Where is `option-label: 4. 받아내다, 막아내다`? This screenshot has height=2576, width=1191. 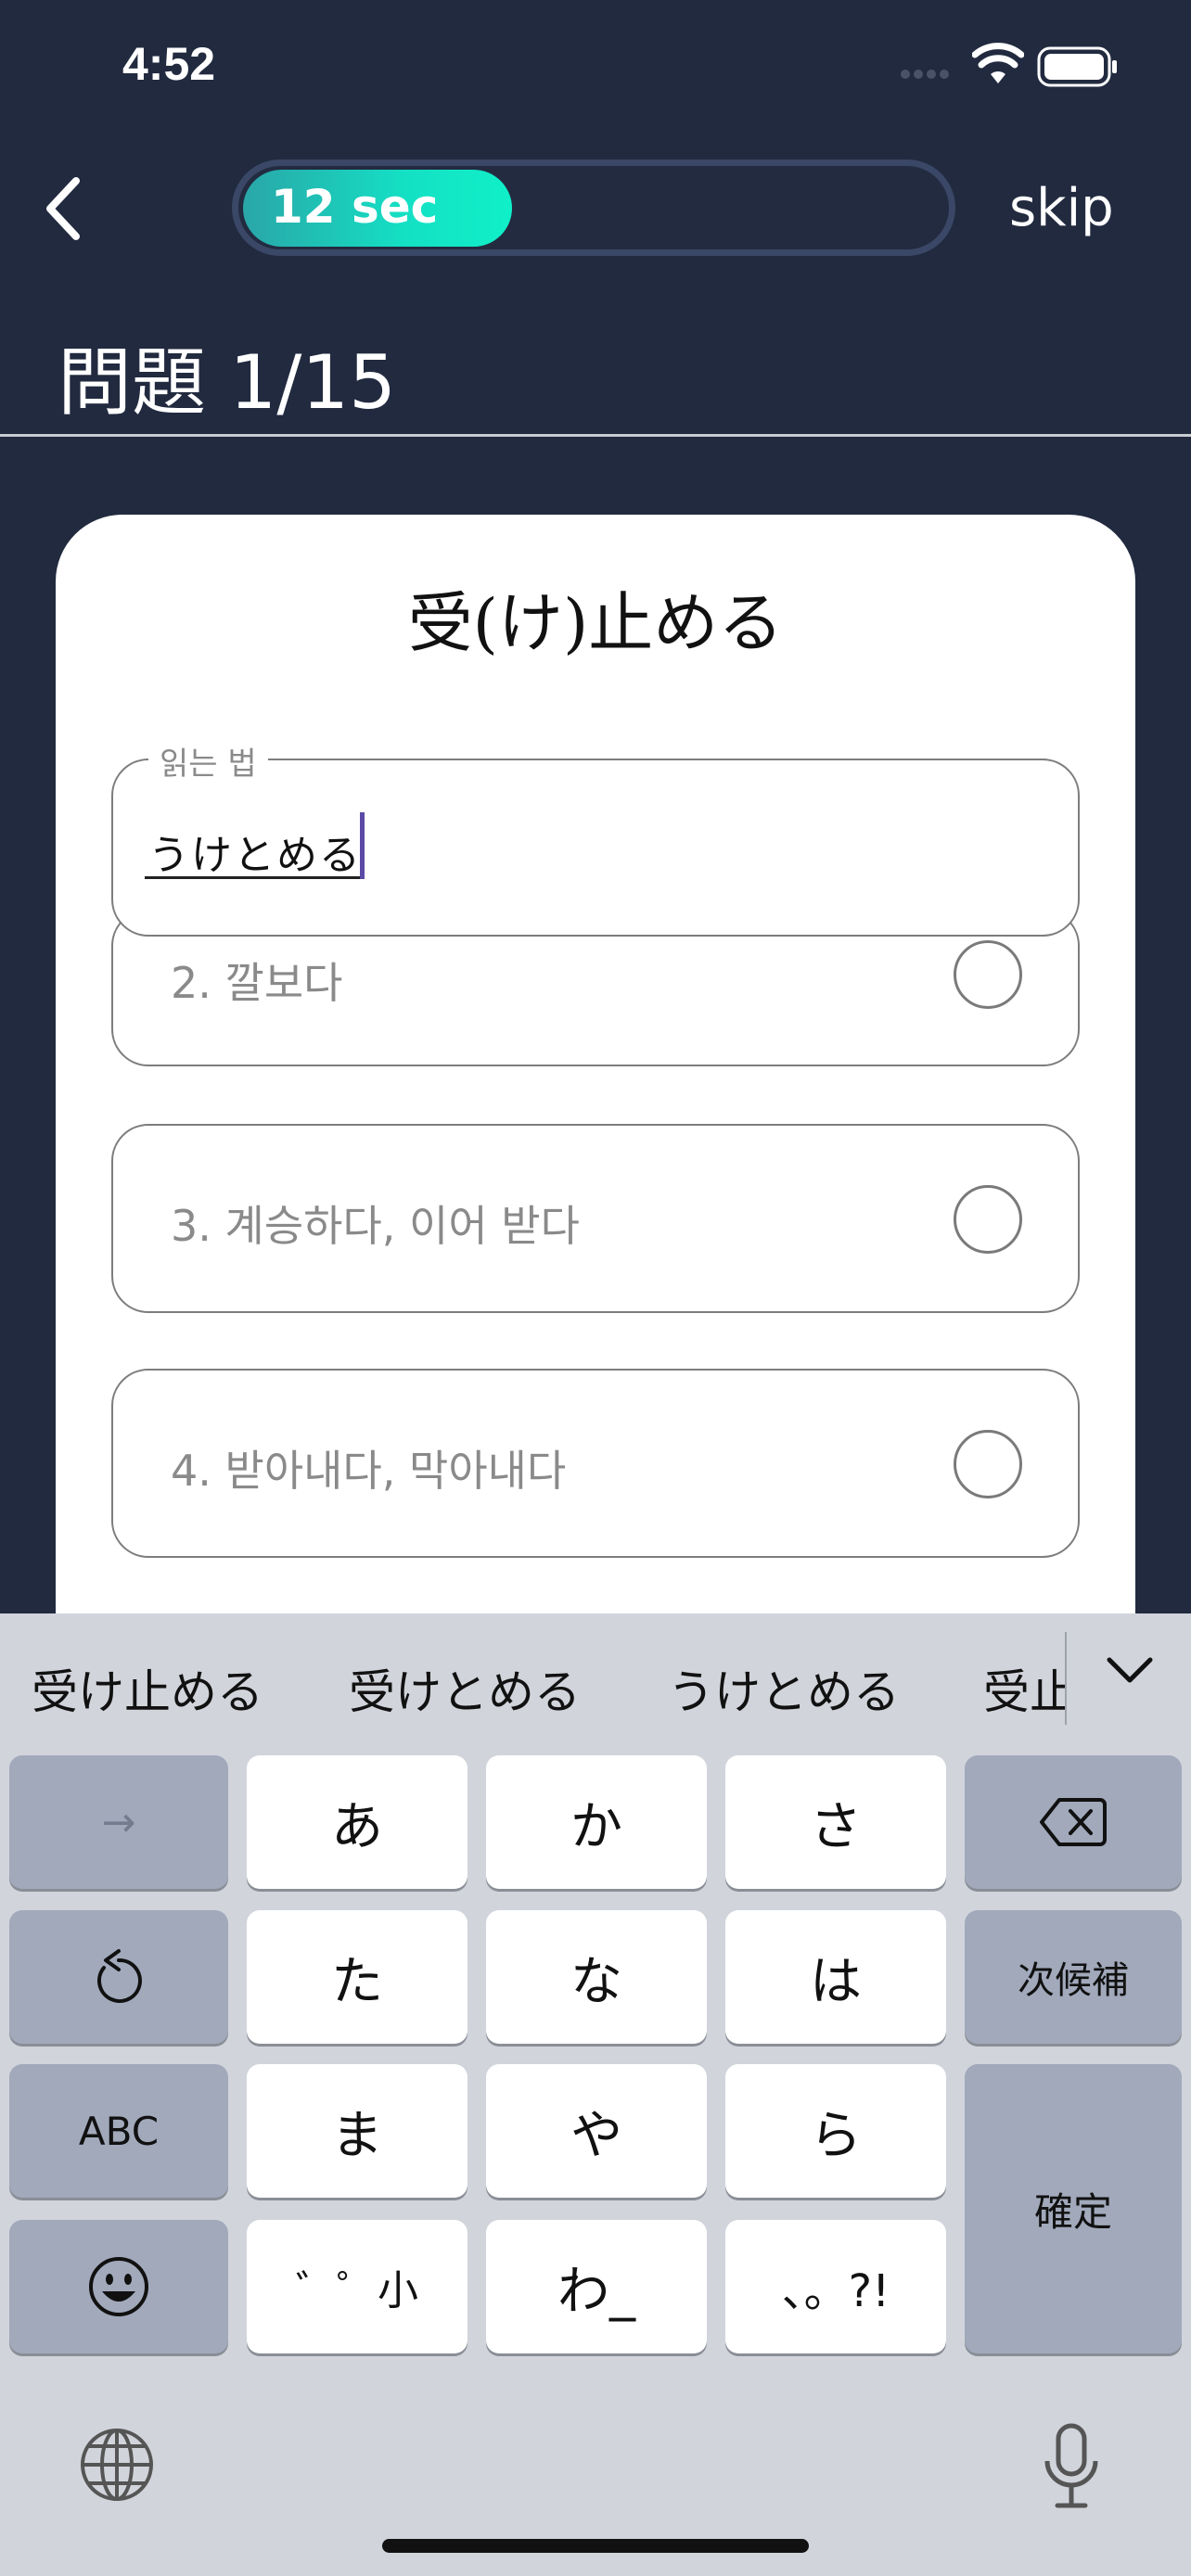
option-label: 4. 받아내다, 막아내다 is located at coordinates (369, 1471).